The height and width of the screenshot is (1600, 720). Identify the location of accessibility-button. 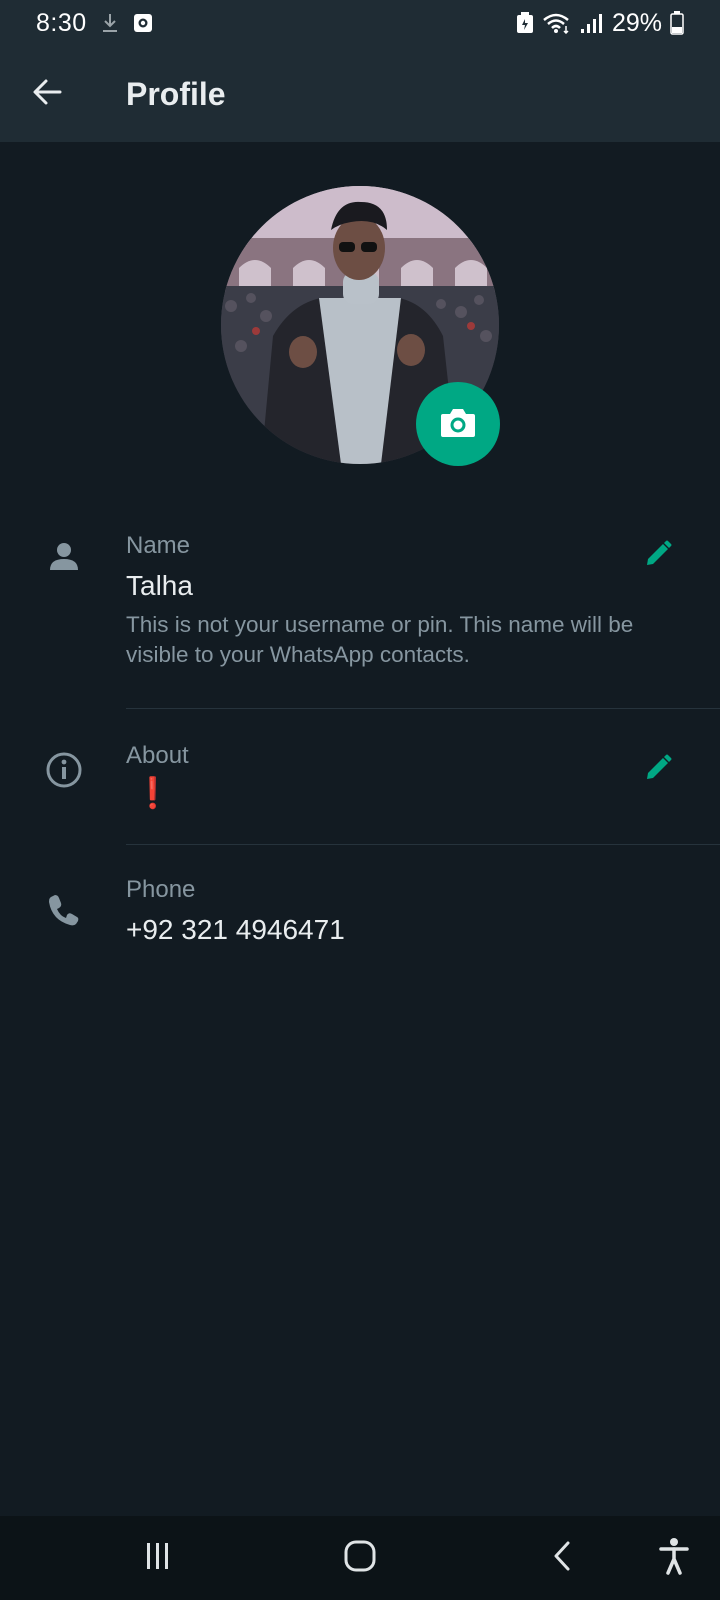
(674, 1558).